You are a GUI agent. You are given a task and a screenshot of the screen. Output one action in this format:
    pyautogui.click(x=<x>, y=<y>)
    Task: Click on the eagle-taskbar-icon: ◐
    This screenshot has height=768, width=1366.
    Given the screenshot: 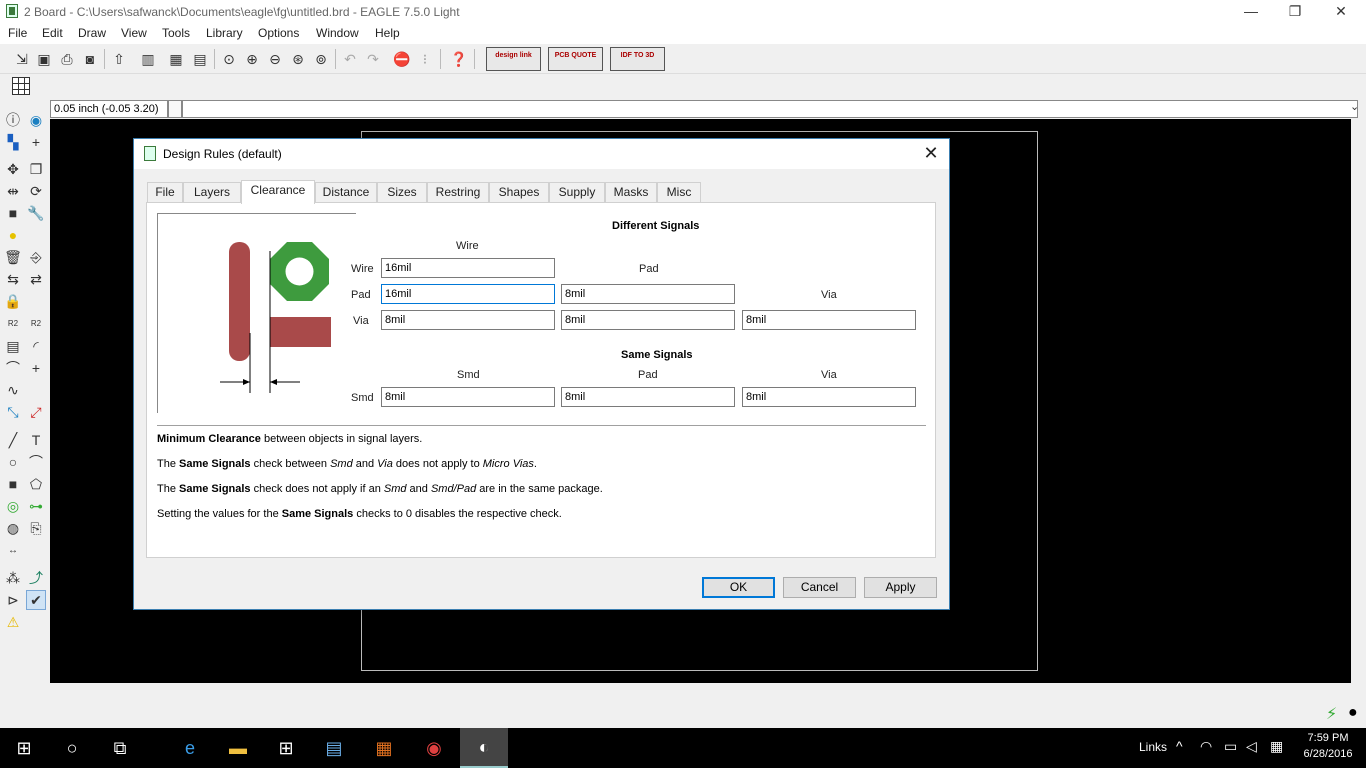 What is the action you would take?
    pyautogui.click(x=484, y=748)
    